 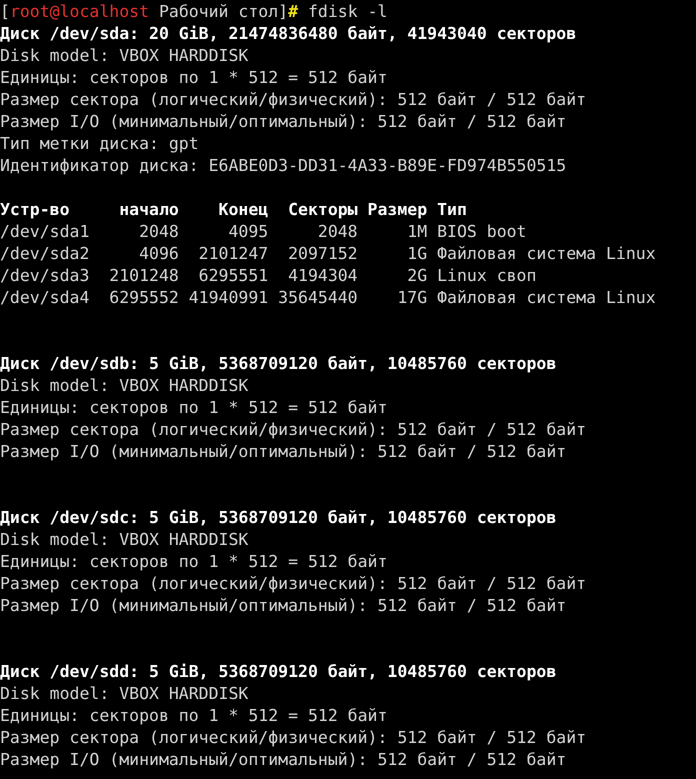 I want to click on output-line: Диск /dev/sdb: 5 GiB, 5368709120 байт, 10485760 секторов, so click(x=278, y=364).